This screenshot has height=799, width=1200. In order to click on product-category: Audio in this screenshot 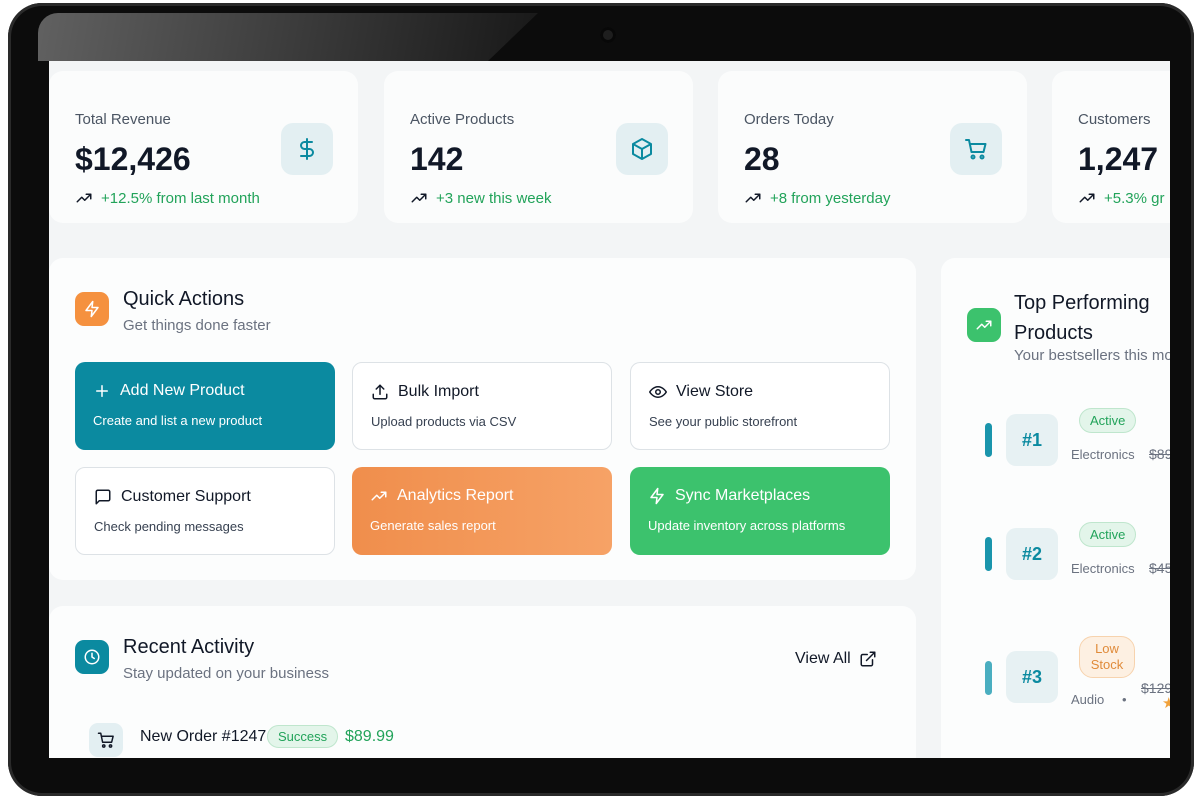, I will do `click(1088, 699)`.